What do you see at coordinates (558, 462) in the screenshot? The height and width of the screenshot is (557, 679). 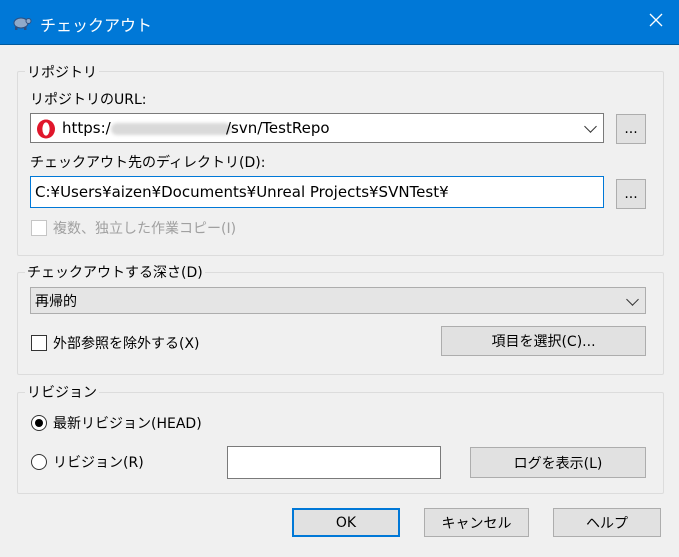 I see `show-log-button: ログを表示(L)` at bounding box center [558, 462].